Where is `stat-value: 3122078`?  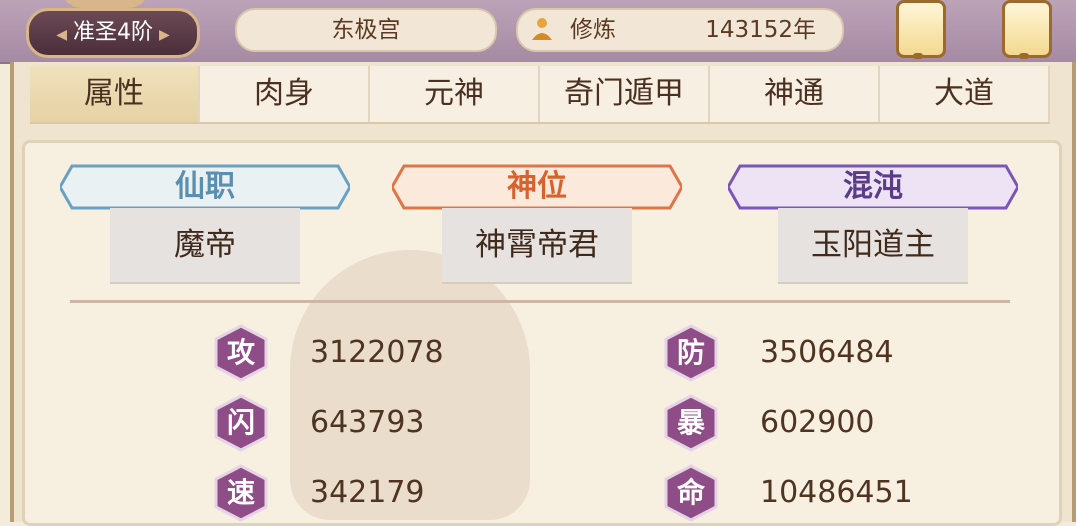
stat-value: 3122078 is located at coordinates (377, 352).